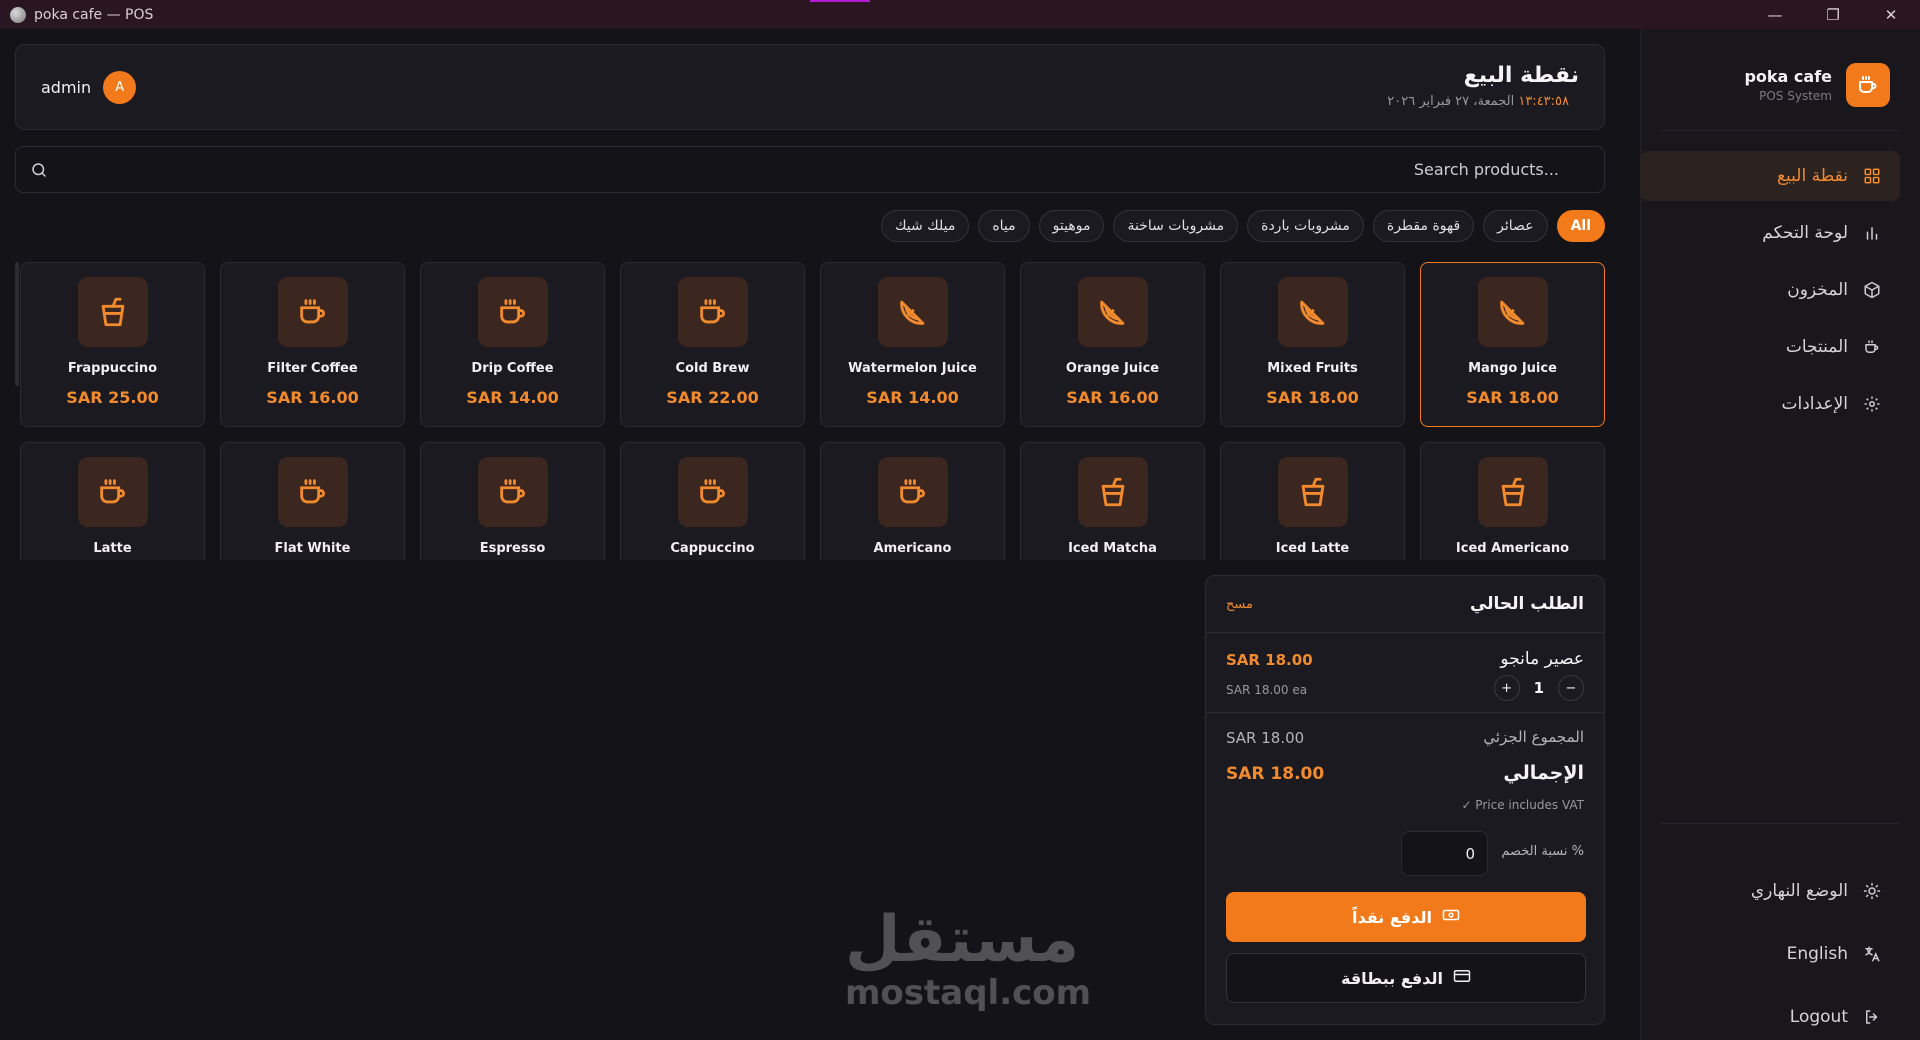 The height and width of the screenshot is (1040, 1920). Describe the element at coordinates (1406, 978) in the screenshot. I see `pay-card-button: الدفع ببطاقة` at that location.